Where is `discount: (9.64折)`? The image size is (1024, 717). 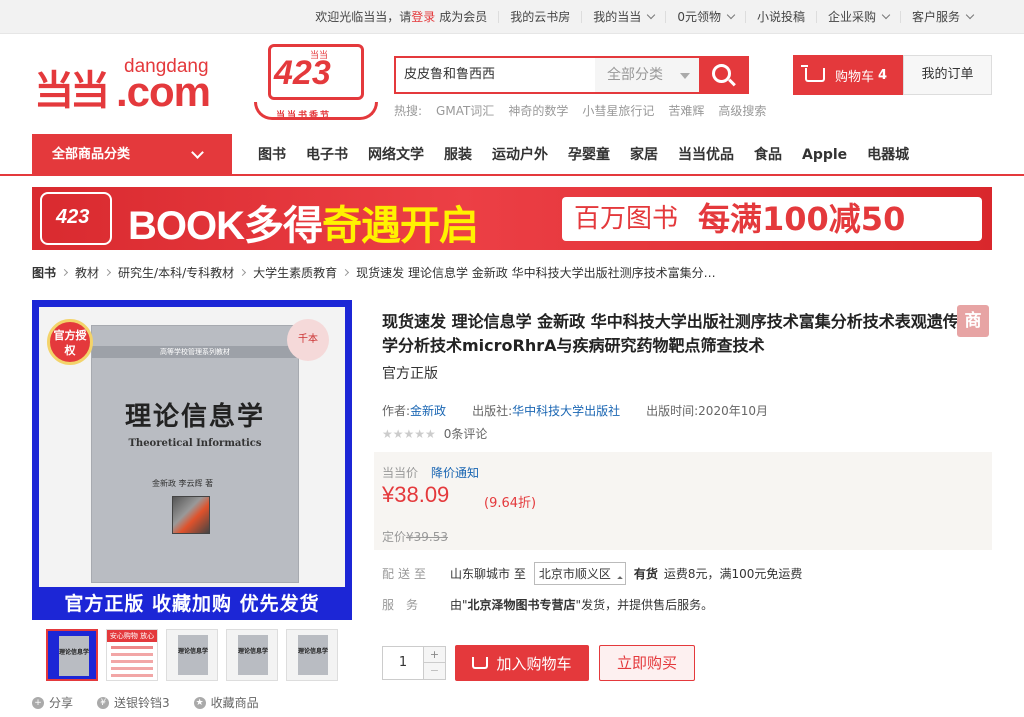
discount: (9.64折) is located at coordinates (510, 503).